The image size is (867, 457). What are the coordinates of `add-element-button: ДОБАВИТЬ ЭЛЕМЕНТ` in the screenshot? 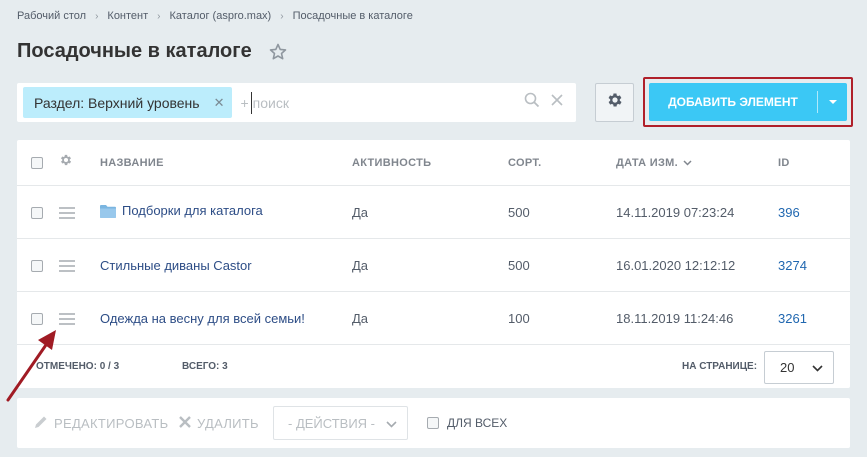 It's located at (748, 102).